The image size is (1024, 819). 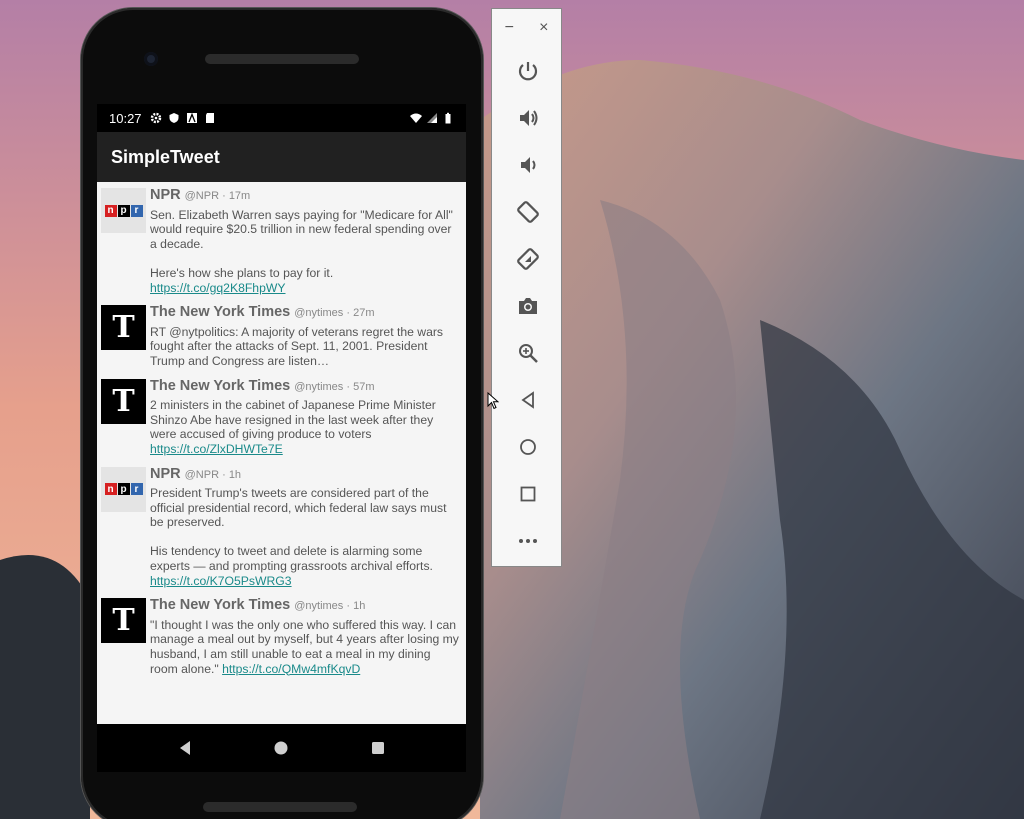 What do you see at coordinates (216, 449) in the screenshot?
I see `tweet-link: https://t.co/ZlxDHWTe7E` at bounding box center [216, 449].